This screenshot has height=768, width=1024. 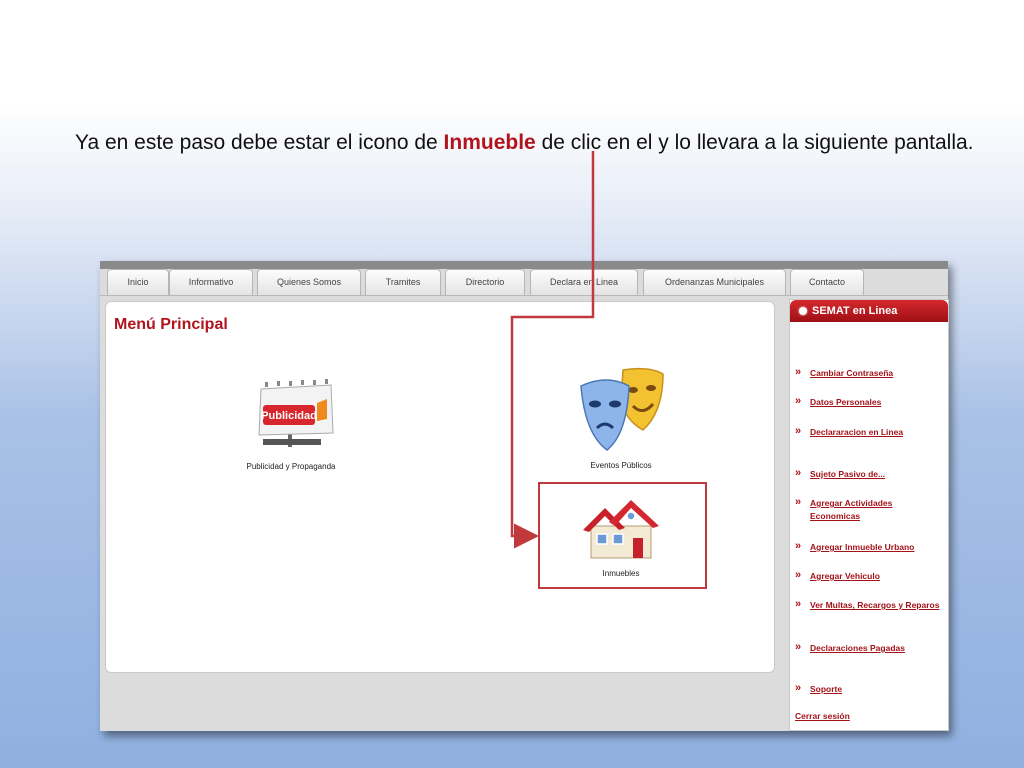 What do you see at coordinates (138, 282) in the screenshot?
I see `tab-inicio: Inicio` at bounding box center [138, 282].